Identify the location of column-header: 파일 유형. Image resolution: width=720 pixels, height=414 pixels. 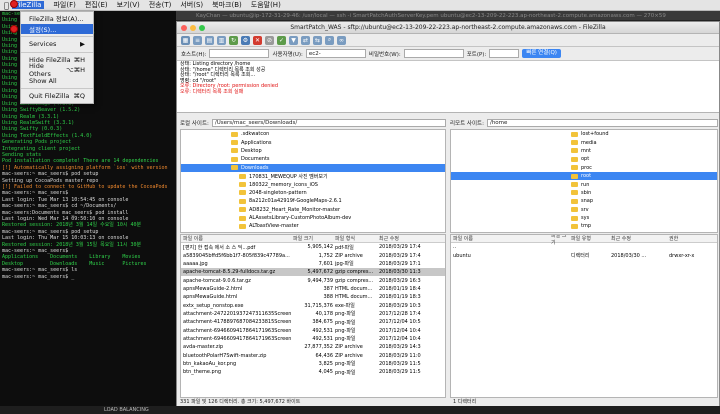
(589, 238).